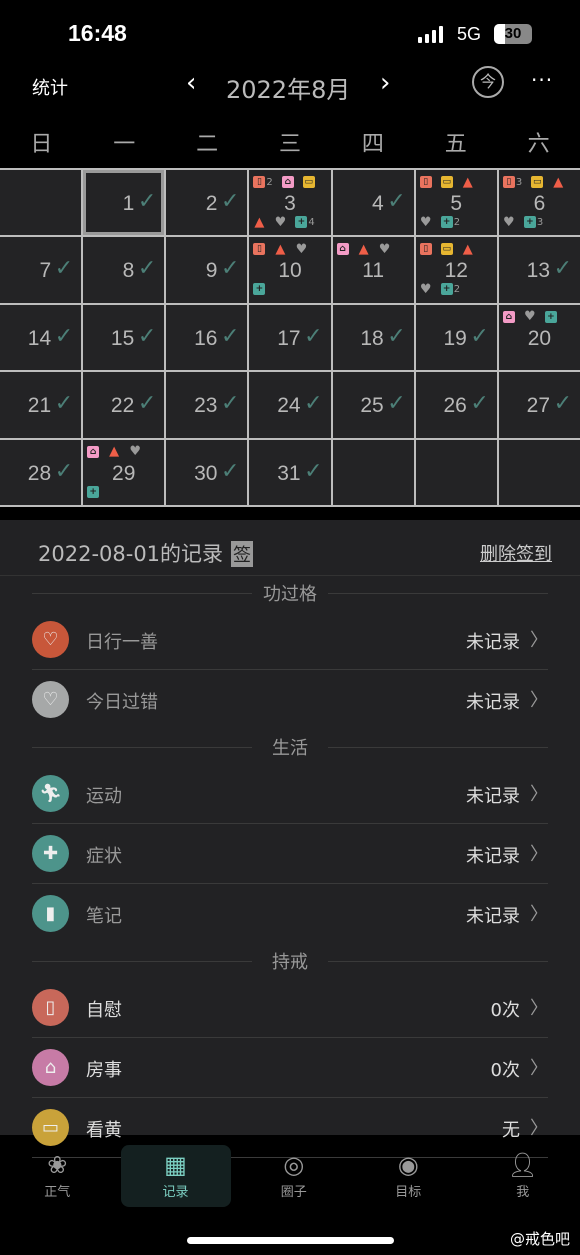  Describe the element at coordinates (408, 1180) in the screenshot. I see `tab-target: ◉ 目标` at that location.